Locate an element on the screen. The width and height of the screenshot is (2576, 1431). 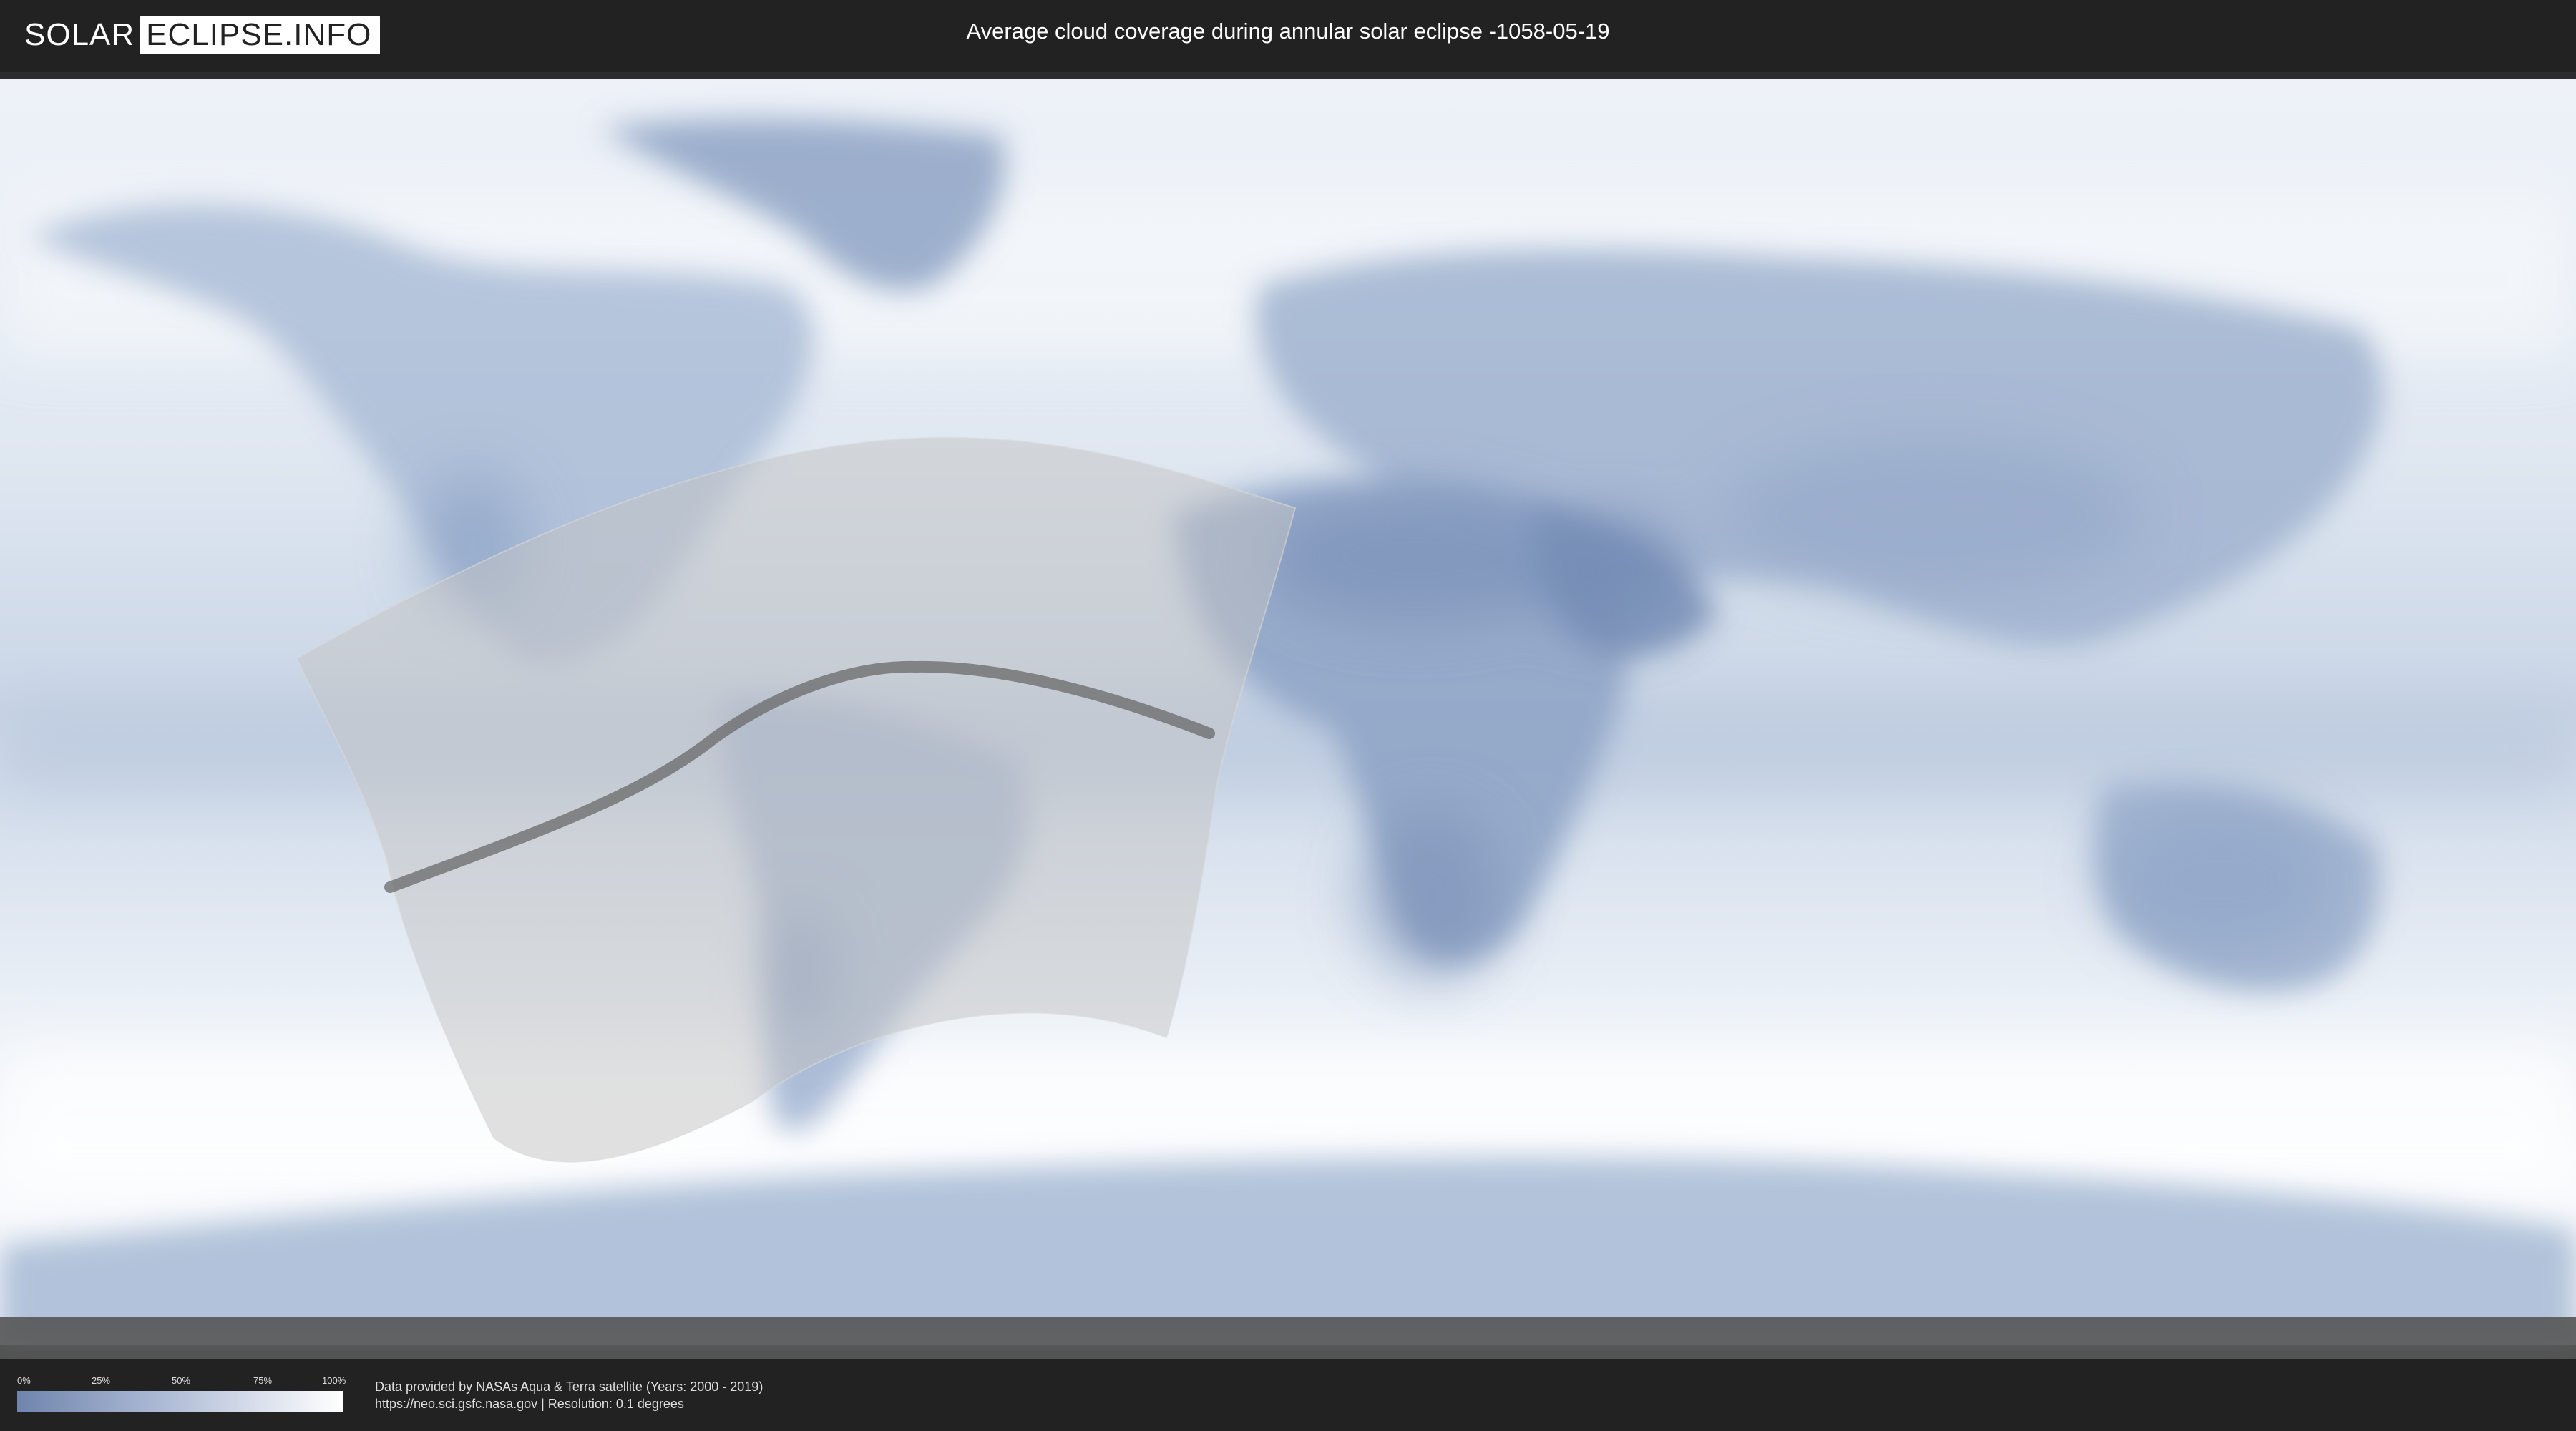
legend-tick-50: 50% is located at coordinates (181, 1380).